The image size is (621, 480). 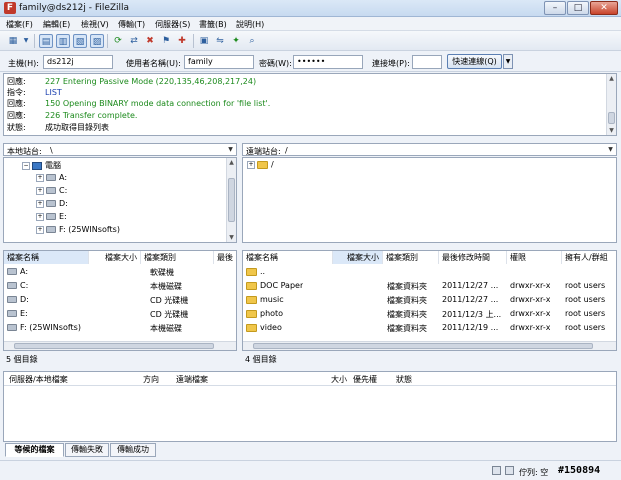 What do you see at coordinates (610, 150) in the screenshot?
I see `remote-path-dropdown-icon: ▼` at bounding box center [610, 150].